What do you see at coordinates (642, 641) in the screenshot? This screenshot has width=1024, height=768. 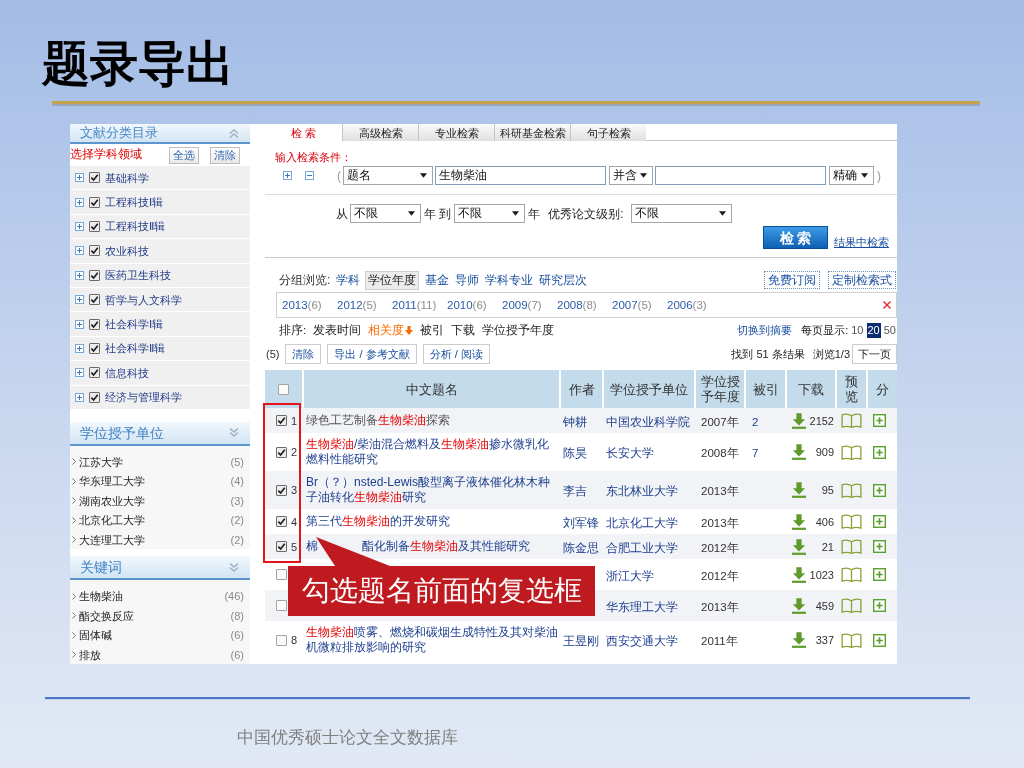 I see `unit-link: 西安交通大学` at bounding box center [642, 641].